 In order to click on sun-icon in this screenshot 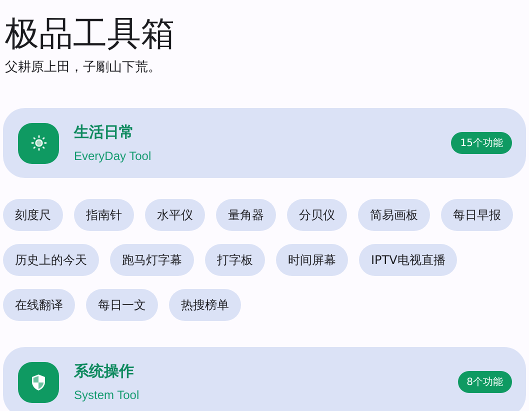, I will do `click(38, 143)`.